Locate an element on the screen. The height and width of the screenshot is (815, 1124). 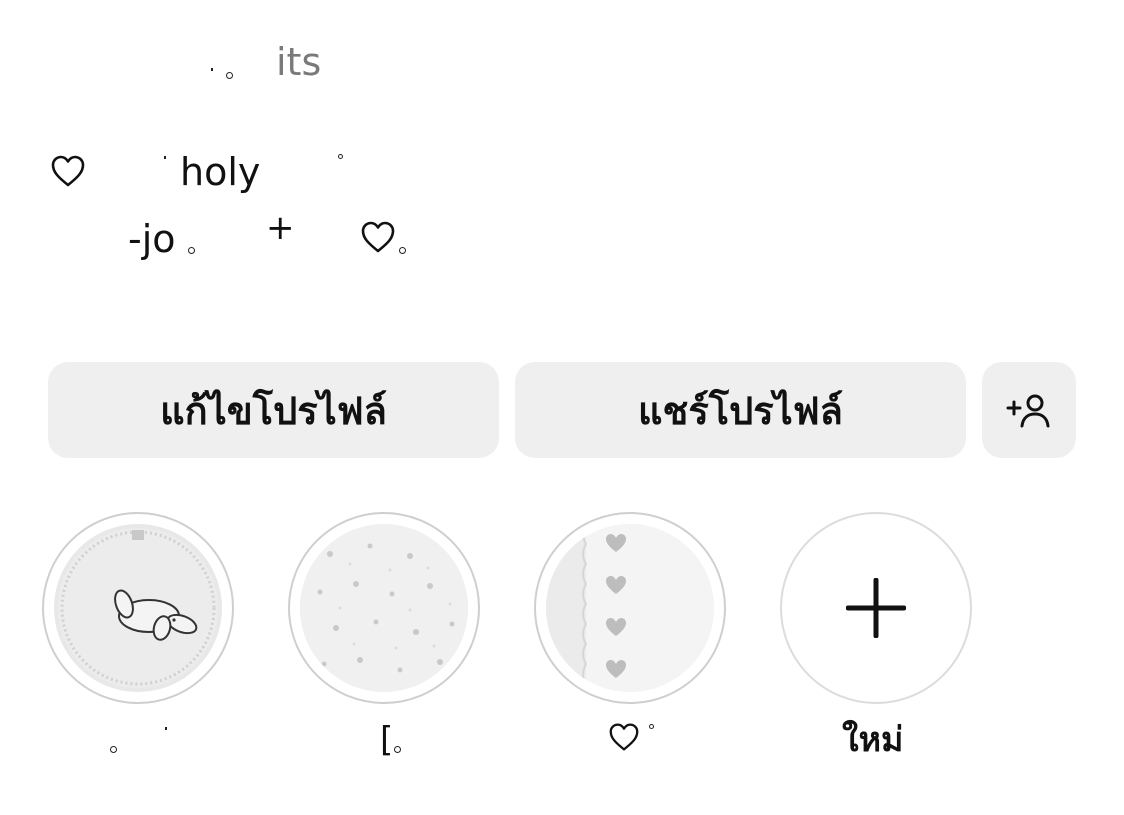
share-profile-label: แชร์โปรไฟล์ is located at coordinates (740, 410).